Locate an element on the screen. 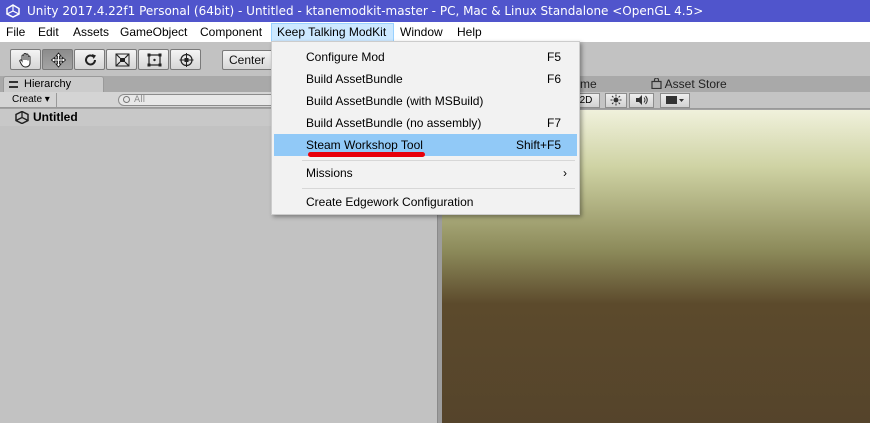 This screenshot has width=870, height=423. tab-game: me is located at coordinates (588, 84).